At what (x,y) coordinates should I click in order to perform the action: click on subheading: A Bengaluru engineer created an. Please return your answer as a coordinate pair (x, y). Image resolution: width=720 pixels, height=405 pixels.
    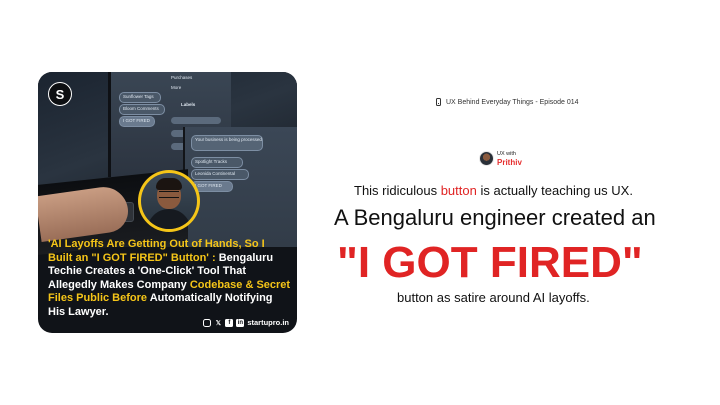
    Looking at the image, I should click on (495, 217).